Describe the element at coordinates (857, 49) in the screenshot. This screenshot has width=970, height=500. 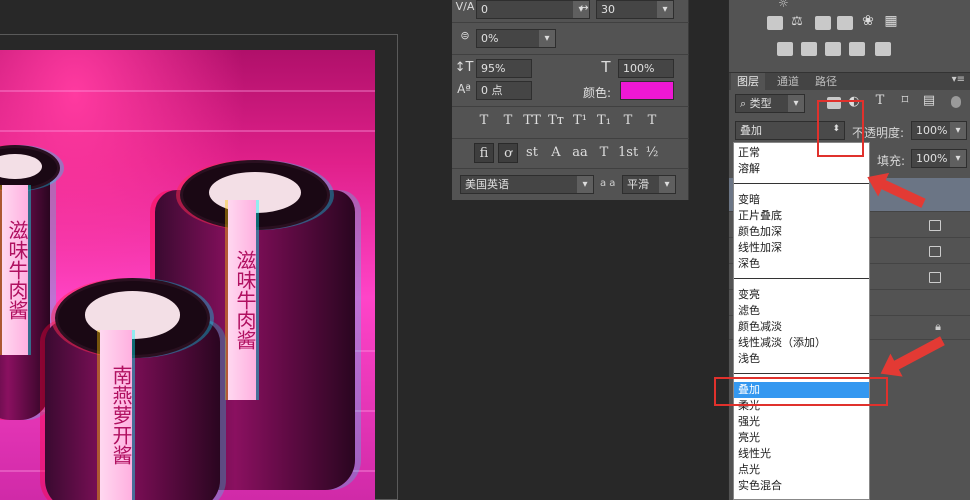
I see `gradient-map-icon` at that location.